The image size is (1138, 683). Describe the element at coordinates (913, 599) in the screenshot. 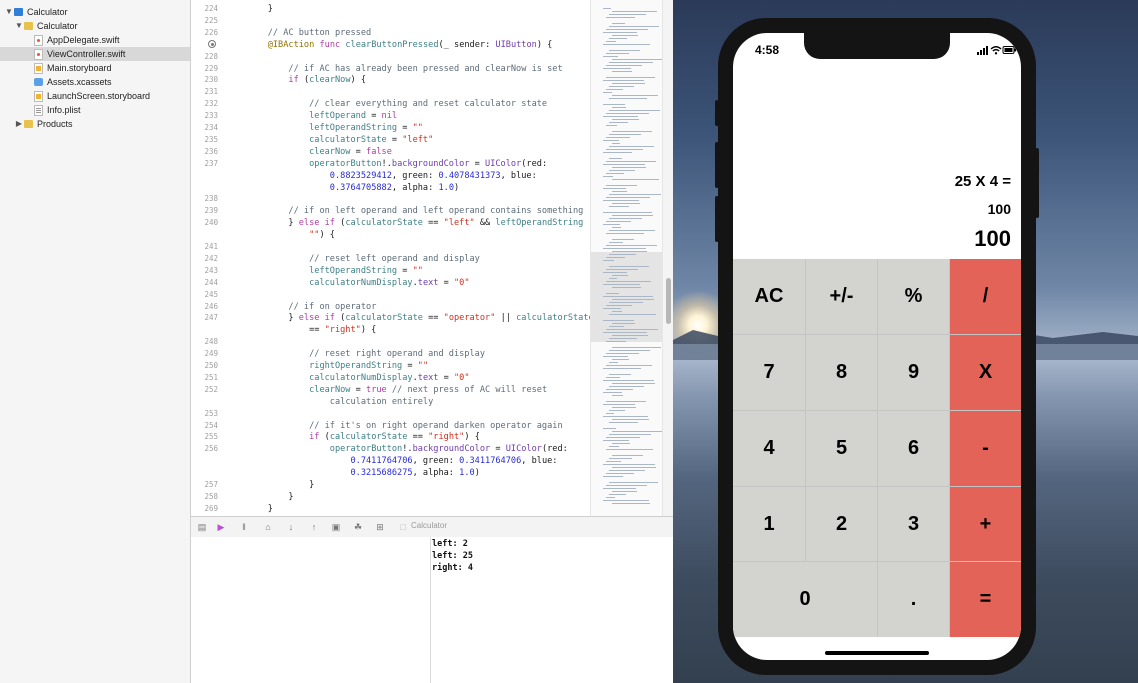

I see `key-decimal: .` at that location.